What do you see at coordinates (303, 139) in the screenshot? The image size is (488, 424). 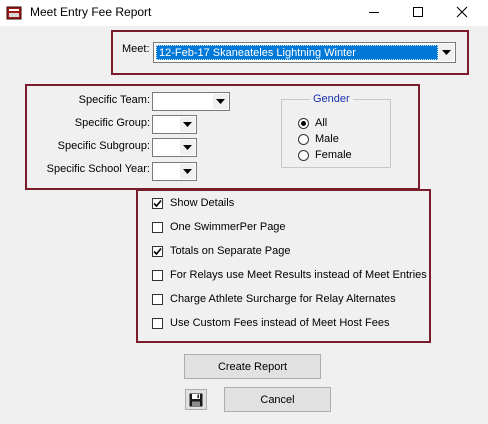 I see `gender-male-radio` at bounding box center [303, 139].